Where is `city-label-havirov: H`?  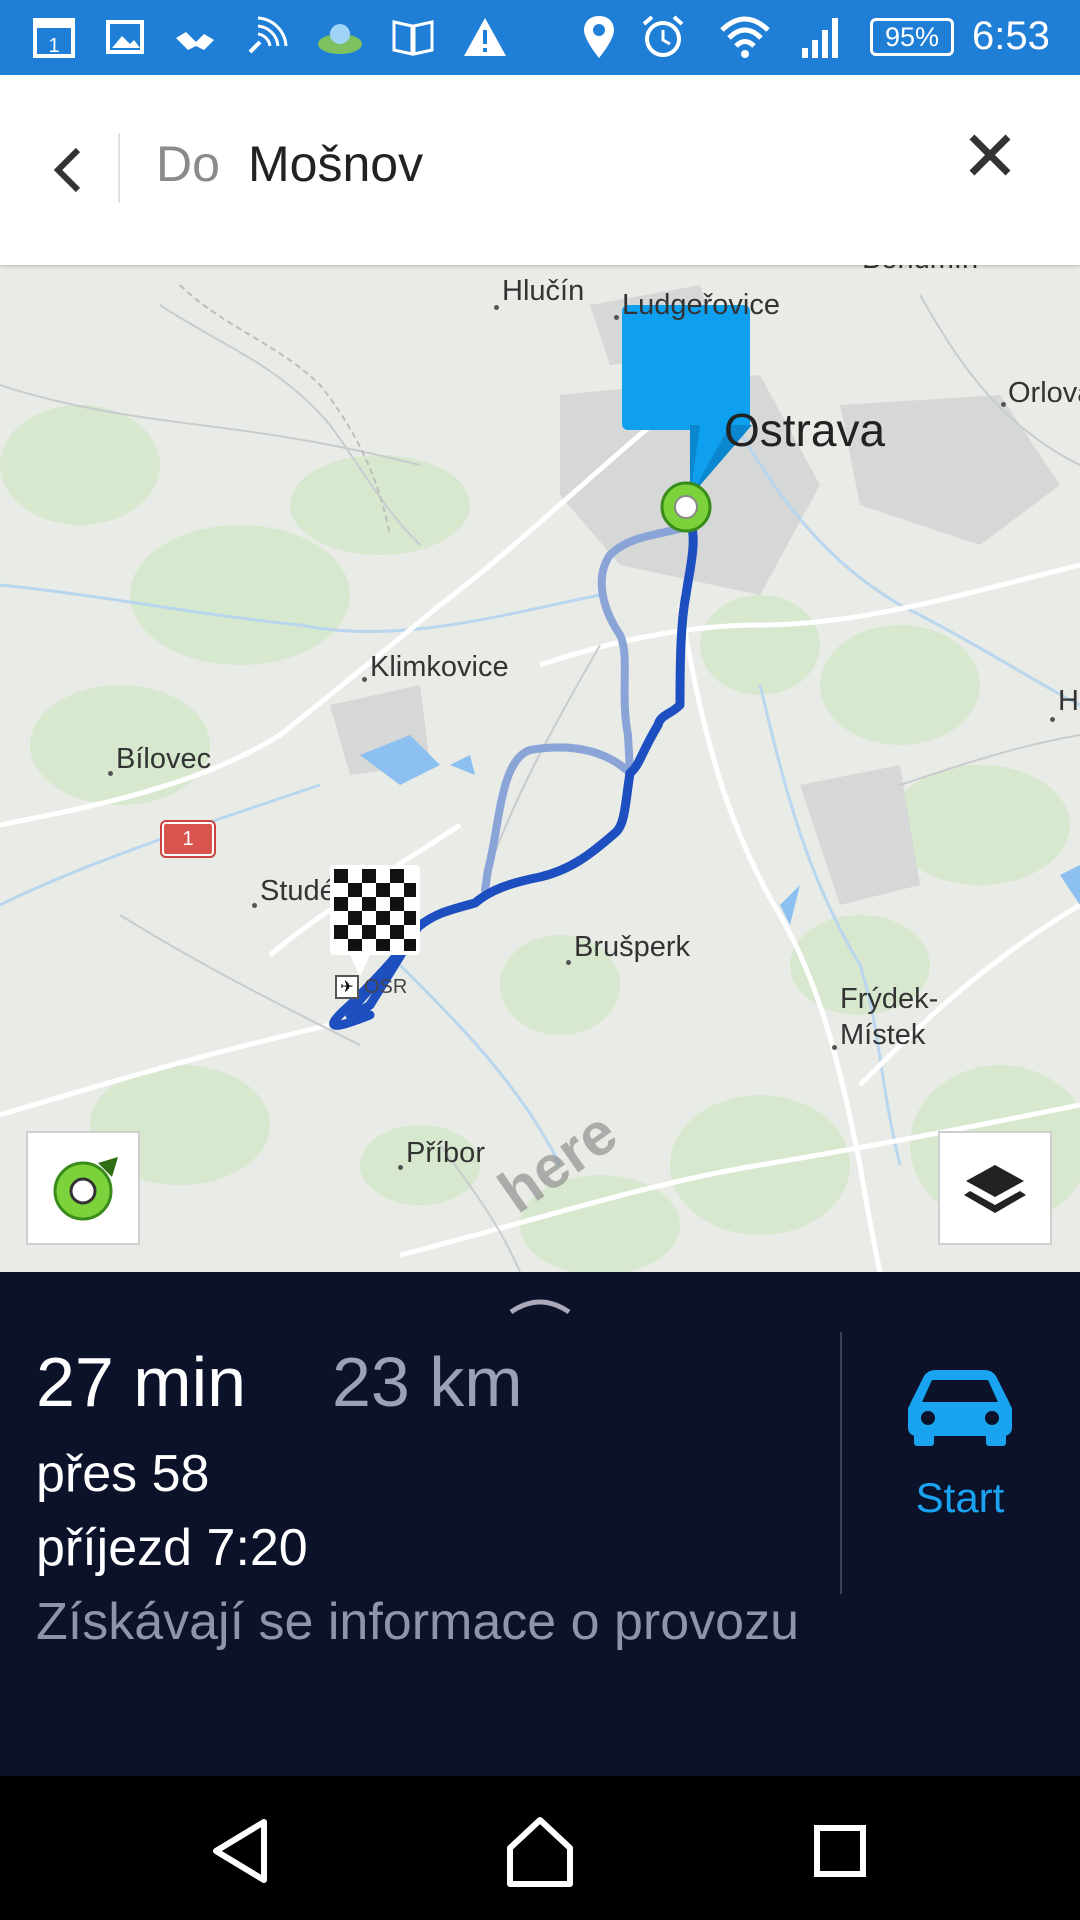 city-label-havirov: H is located at coordinates (1068, 701).